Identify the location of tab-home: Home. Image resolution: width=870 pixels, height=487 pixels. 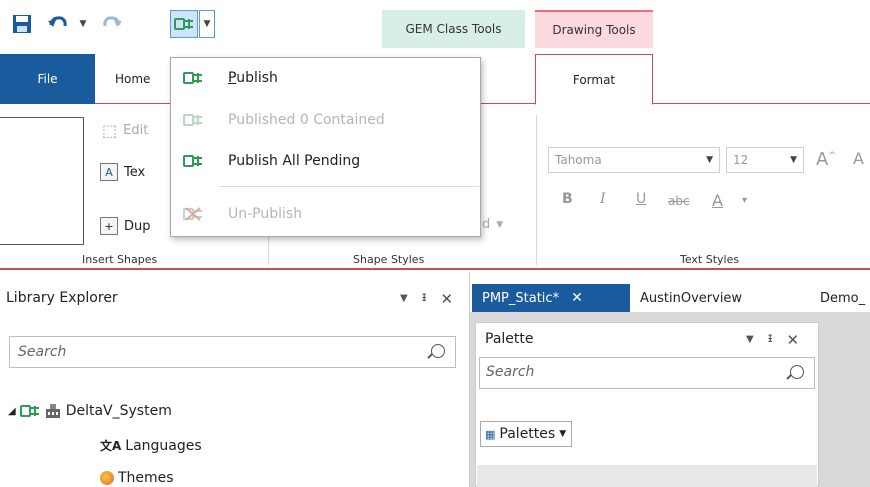
(145, 79).